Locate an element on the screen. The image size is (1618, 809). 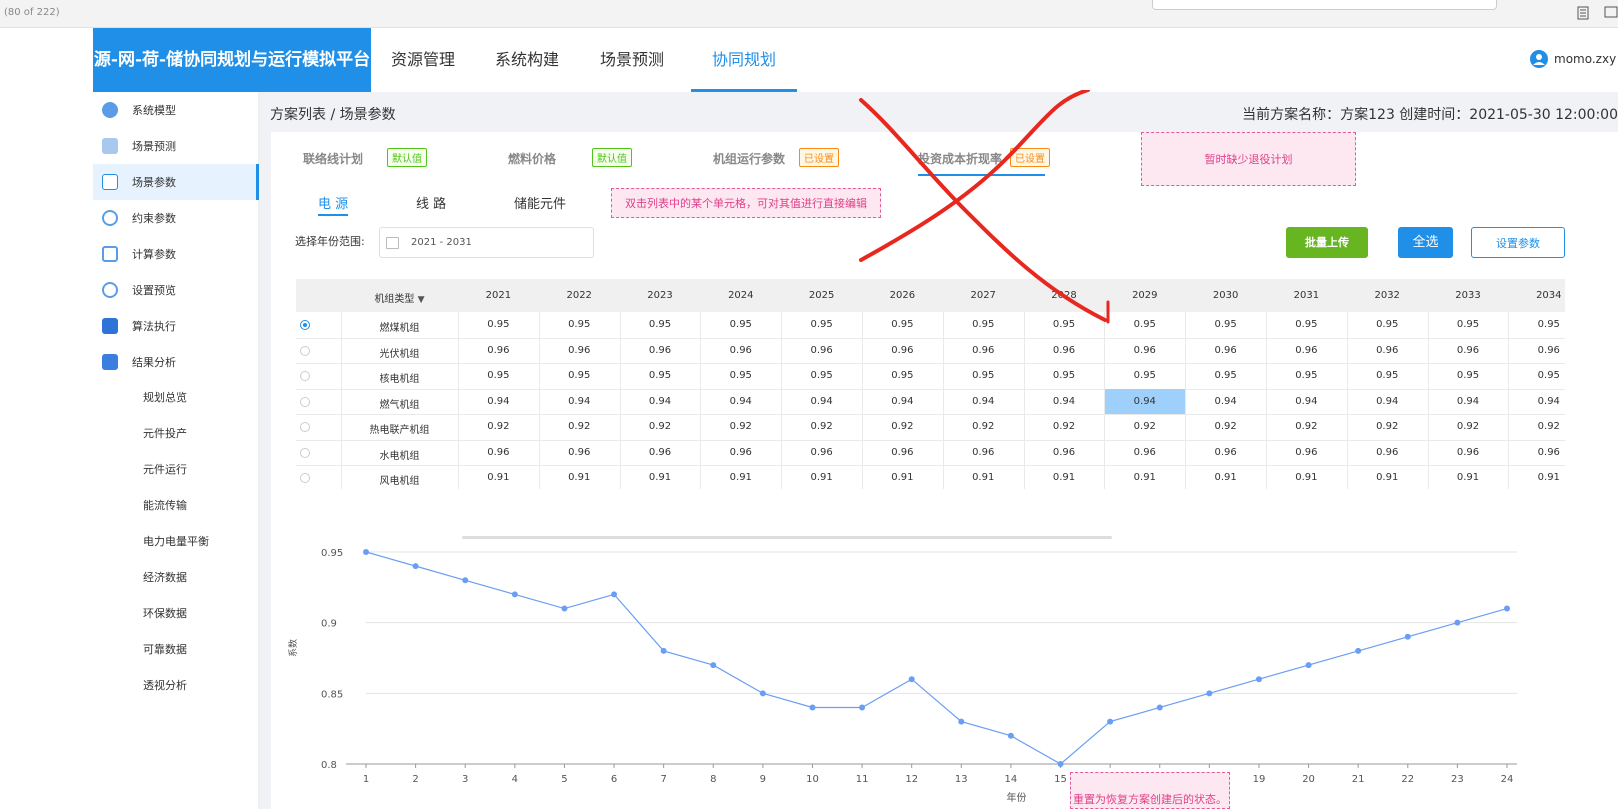
column-header-year: 2027 is located at coordinates (983, 295).